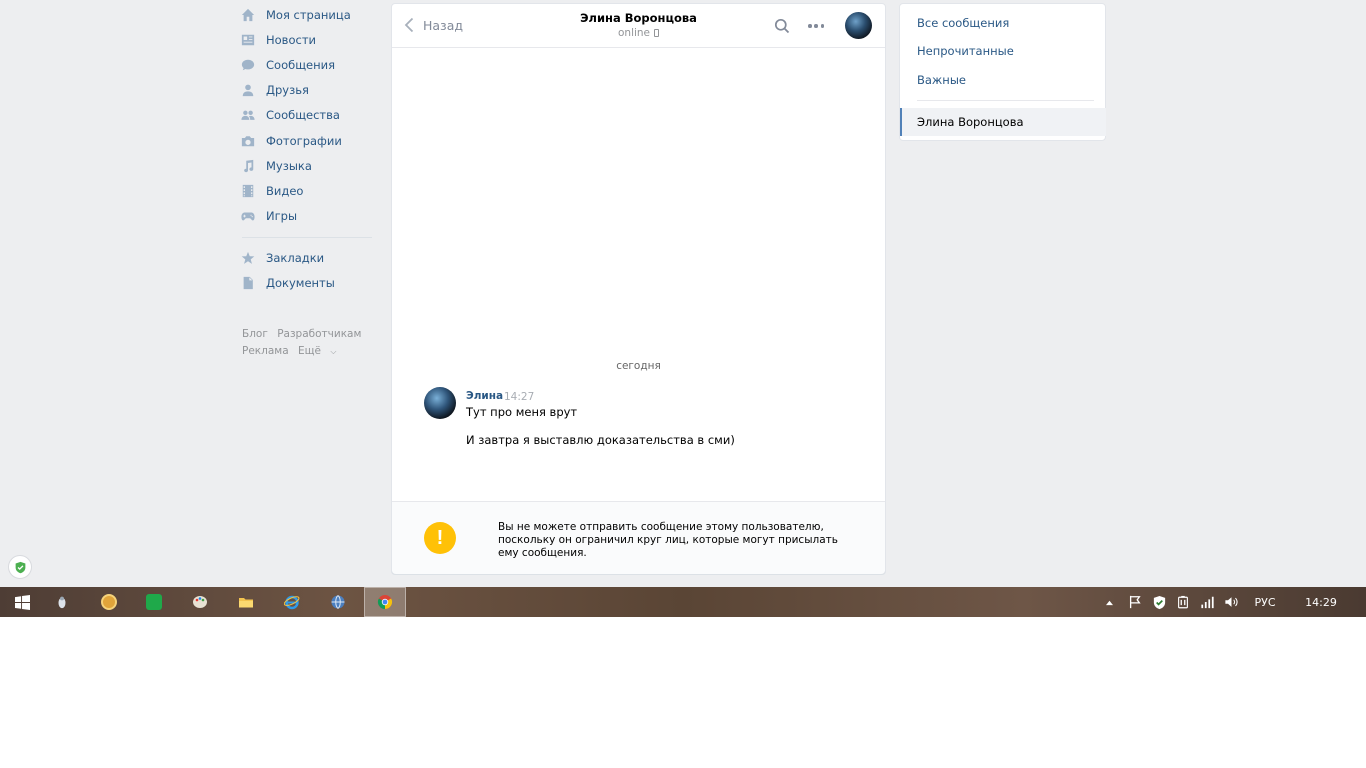 The width and height of the screenshot is (1366, 768). What do you see at coordinates (319, 334) in the screenshot?
I see `footer-link-developers: Разработчикам` at bounding box center [319, 334].